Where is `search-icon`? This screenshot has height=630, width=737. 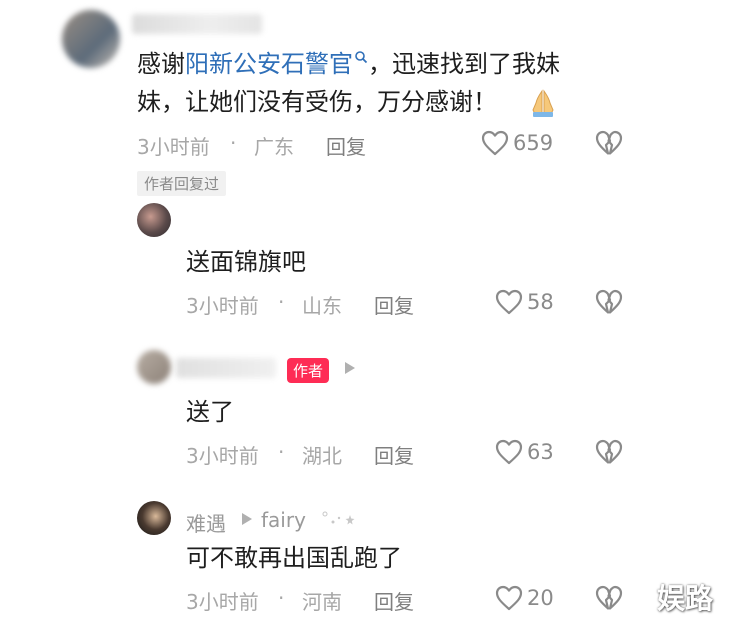 search-icon is located at coordinates (361, 57).